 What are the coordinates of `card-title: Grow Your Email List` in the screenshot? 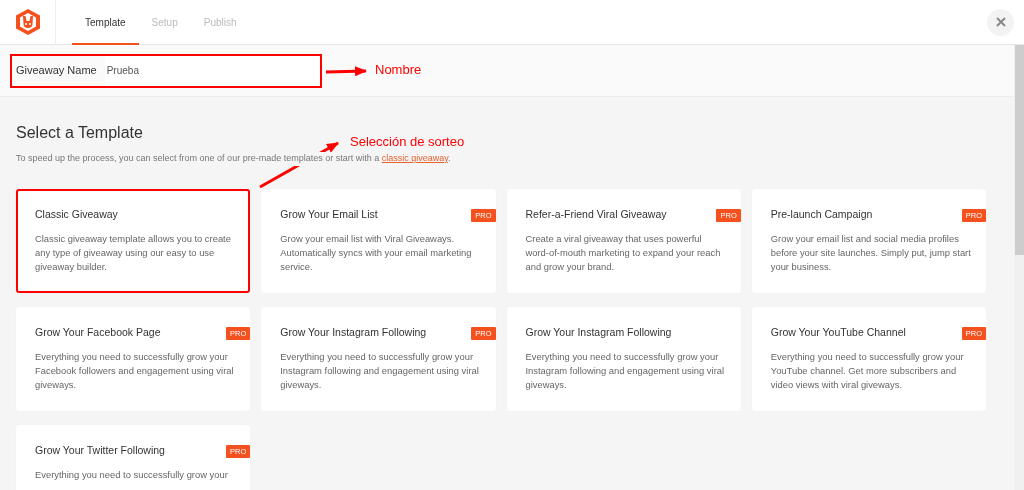 It's located at (329, 214).